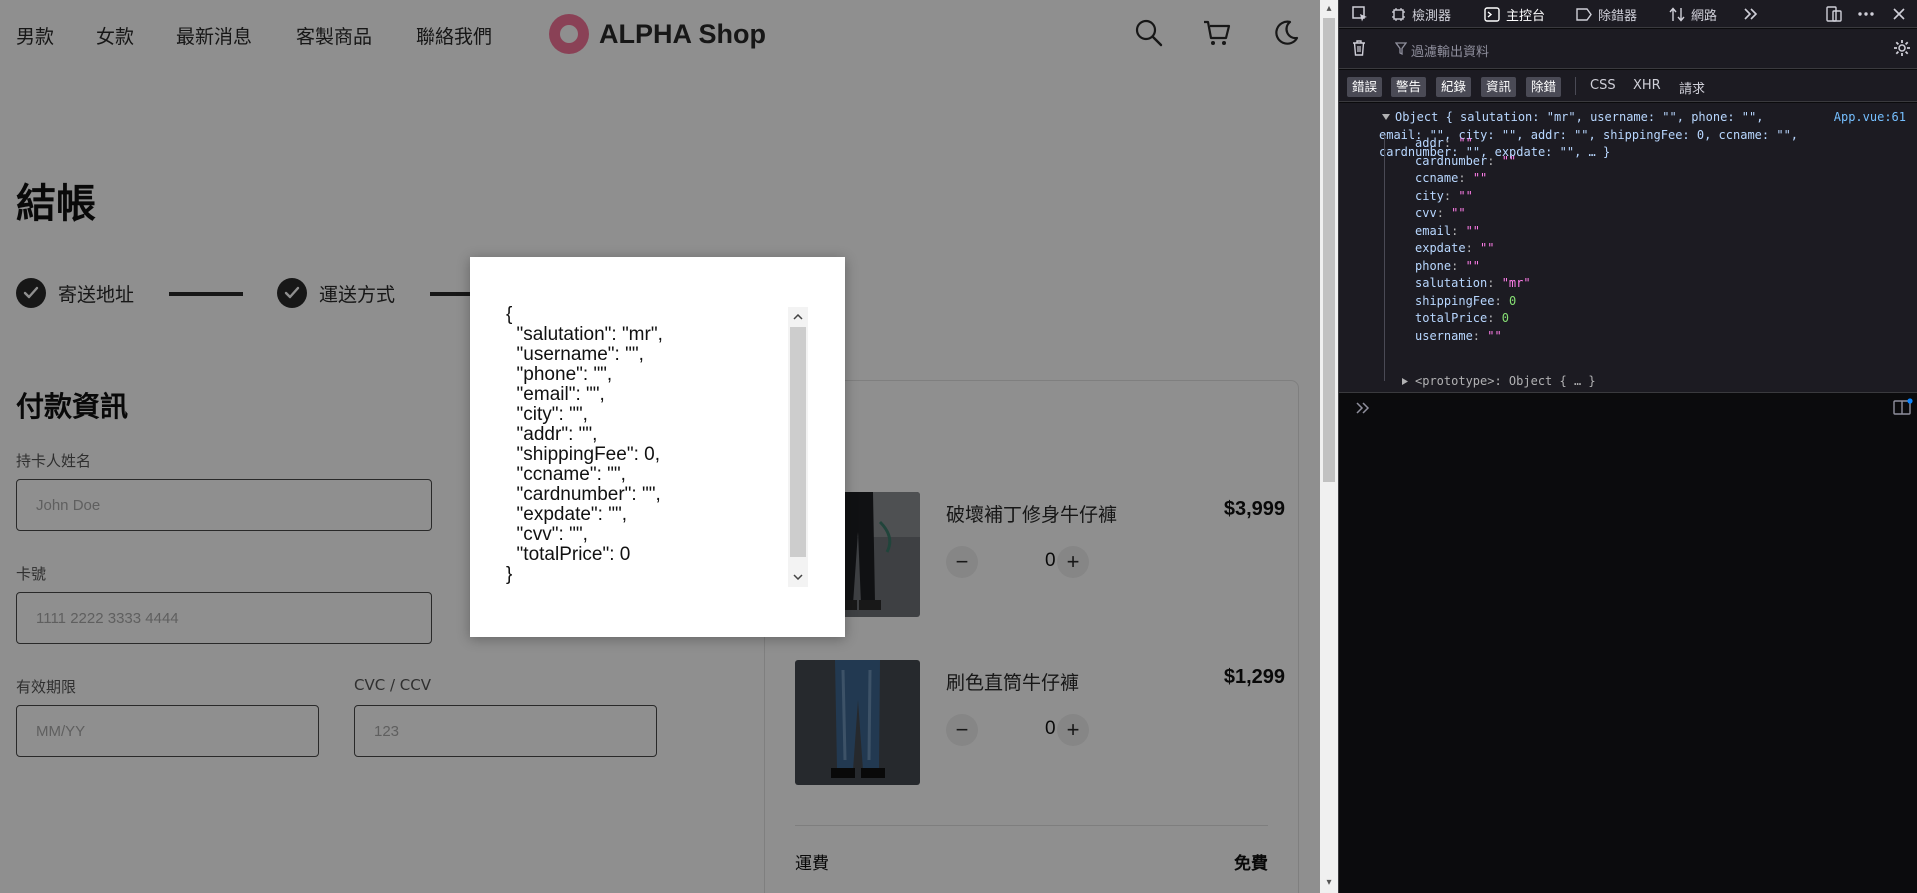 The height and width of the screenshot is (893, 1917). Describe the element at coordinates (1677, 14) in the screenshot. I see `network-icon` at that location.